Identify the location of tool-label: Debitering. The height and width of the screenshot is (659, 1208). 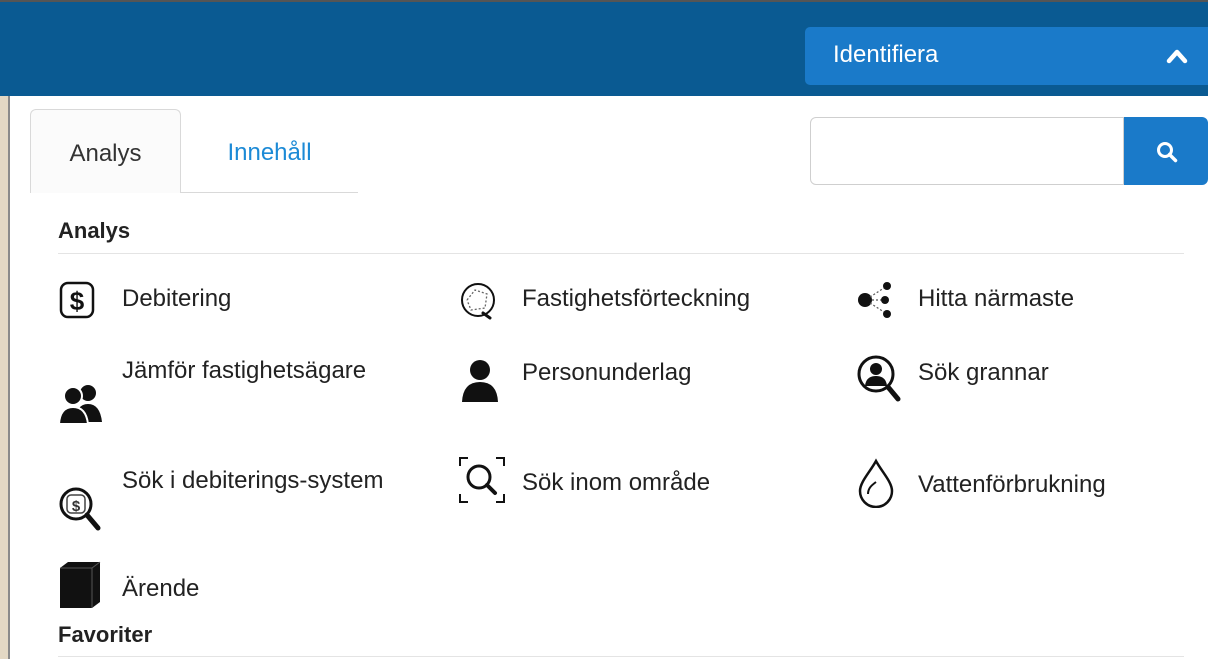
(177, 298).